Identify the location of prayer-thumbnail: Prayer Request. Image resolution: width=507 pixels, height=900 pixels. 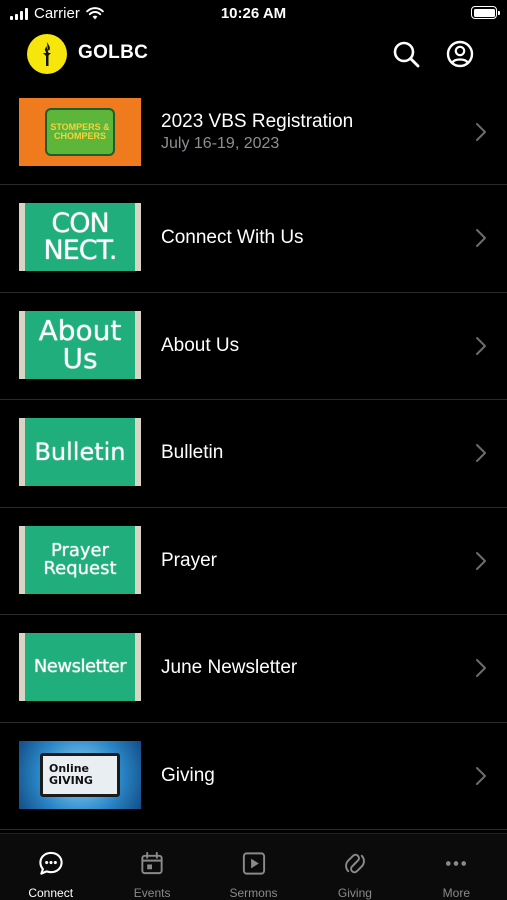
(80, 559).